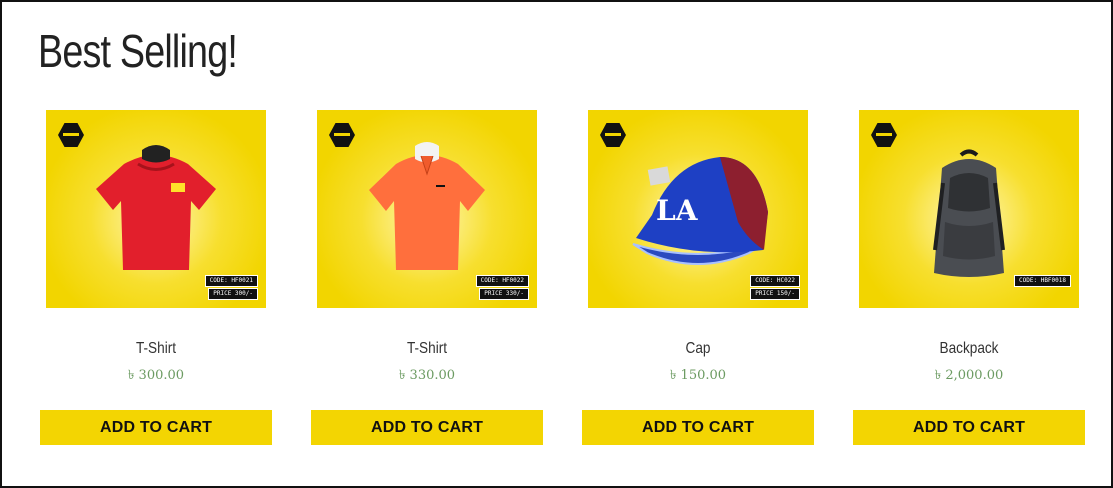  I want to click on product-image: CODE: HF0021 PRICE 300/-, so click(156, 209).